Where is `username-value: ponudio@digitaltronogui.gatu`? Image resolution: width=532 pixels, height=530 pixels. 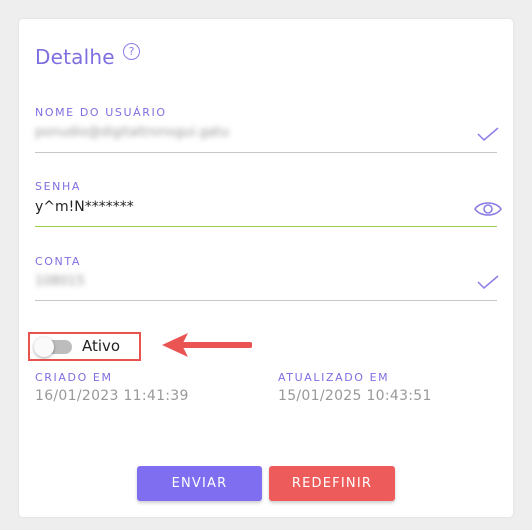
username-value: ponudio@digitaltronogui.gatu is located at coordinates (132, 132).